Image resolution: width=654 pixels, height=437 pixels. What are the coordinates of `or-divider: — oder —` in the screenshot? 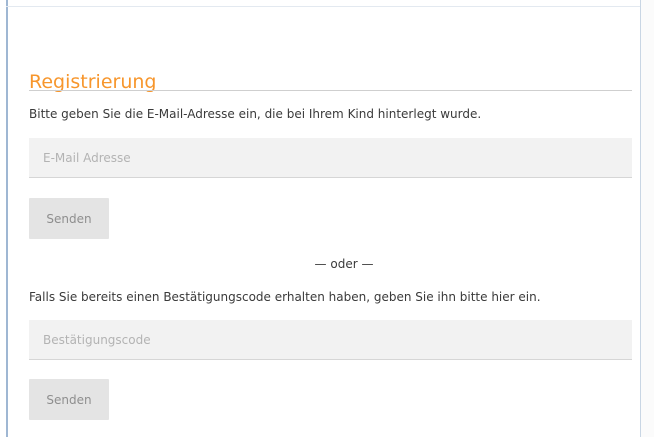 It's located at (344, 264).